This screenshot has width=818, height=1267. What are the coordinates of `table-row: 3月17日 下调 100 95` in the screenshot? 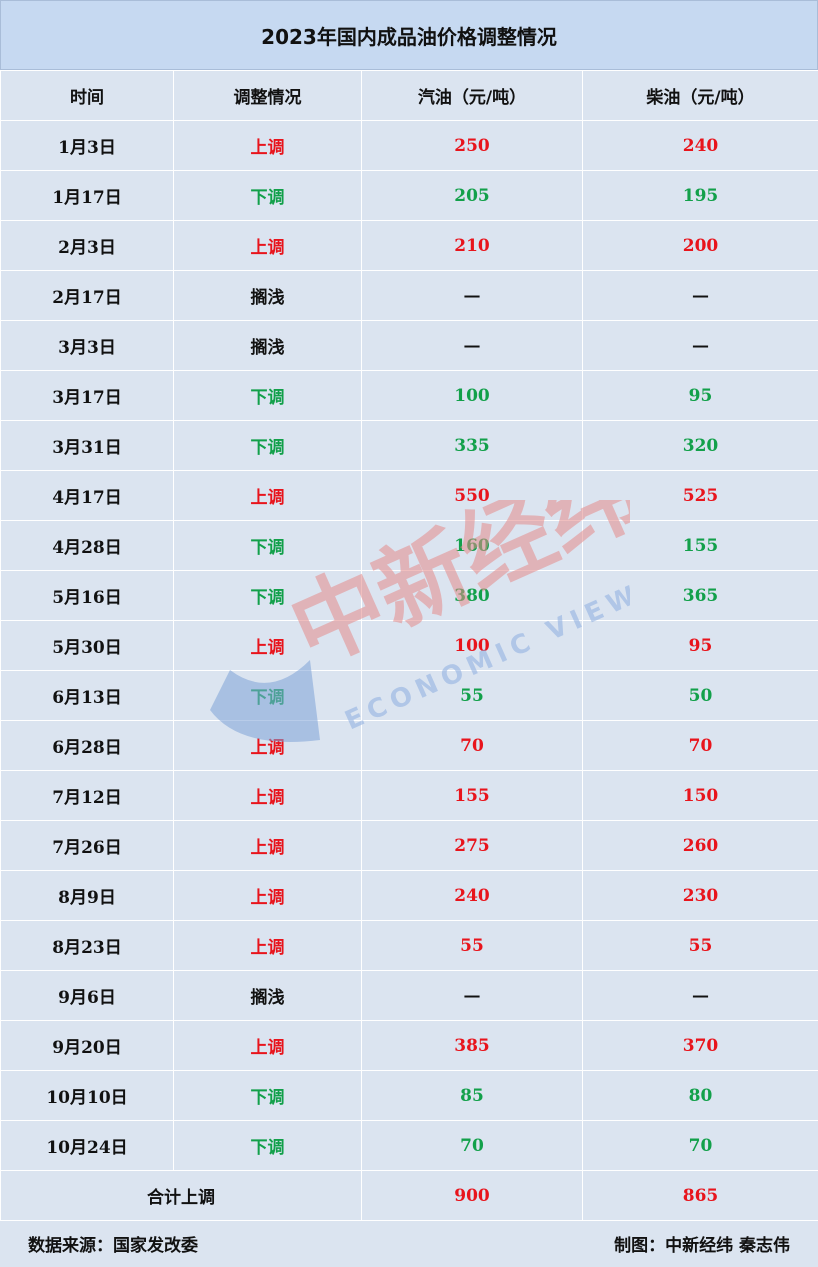 It's located at (409, 395).